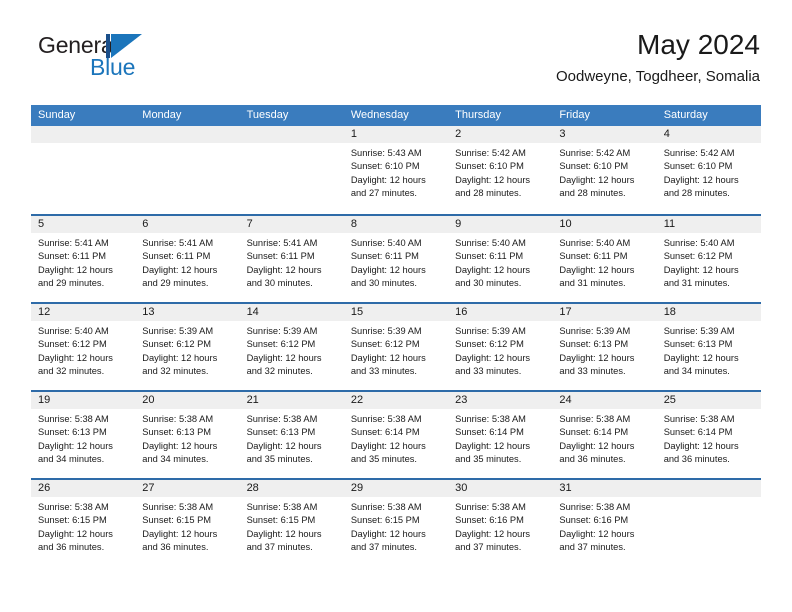 The width and height of the screenshot is (792, 612). What do you see at coordinates (383, 458) in the screenshot?
I see `daylight-text-line2: and 35 minutes.` at bounding box center [383, 458].